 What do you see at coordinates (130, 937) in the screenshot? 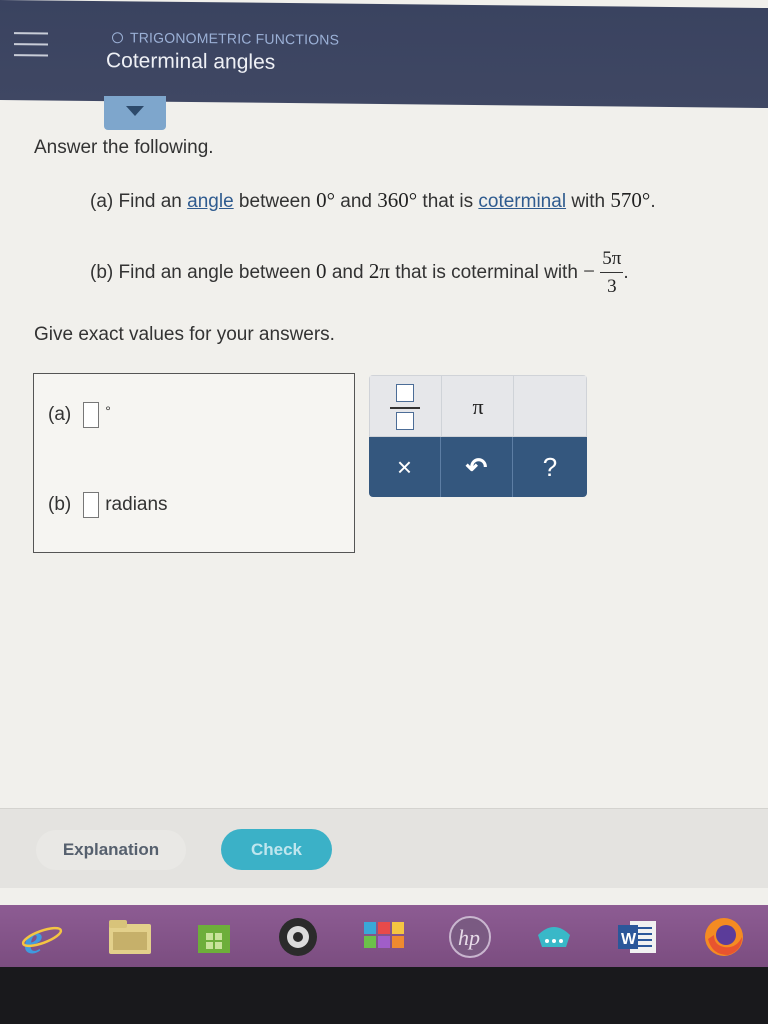
I see `file-explorer-icon` at bounding box center [130, 937].